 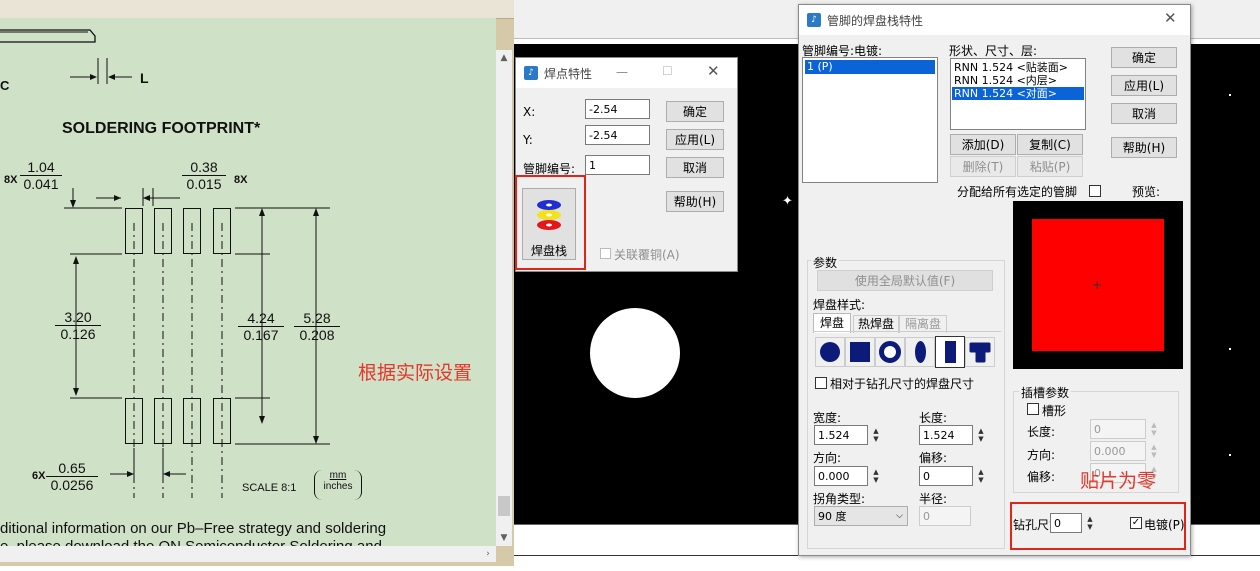 What do you see at coordinates (41, 183) in the screenshot?
I see `dim-width-inch: 0.041` at bounding box center [41, 183].